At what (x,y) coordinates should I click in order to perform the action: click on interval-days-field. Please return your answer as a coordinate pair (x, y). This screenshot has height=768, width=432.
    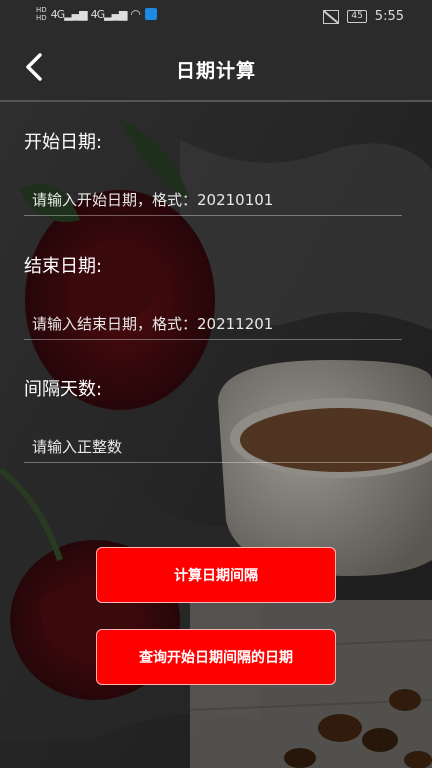
    Looking at the image, I should click on (213, 445).